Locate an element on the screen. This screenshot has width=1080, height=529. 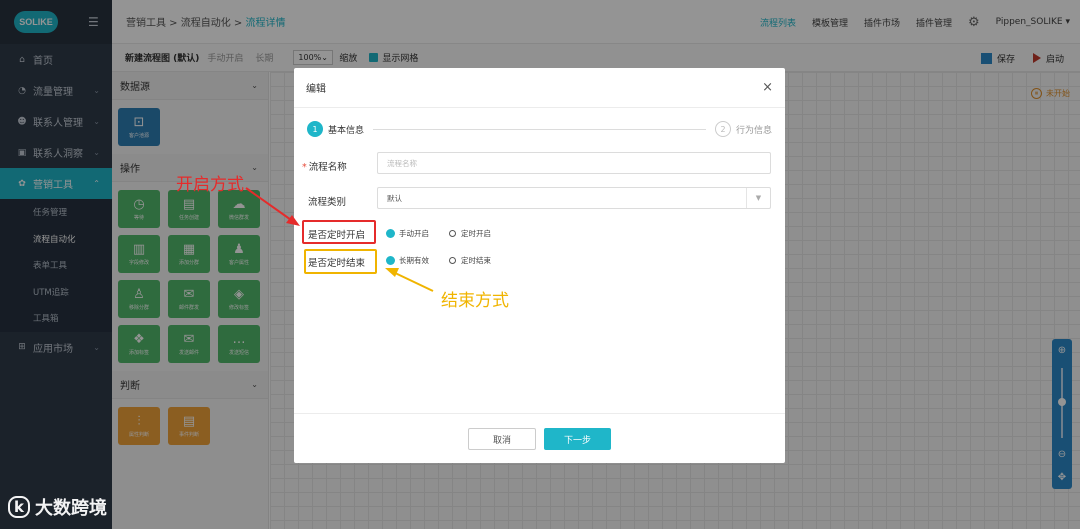
radio-label: 手动开启 is located at coordinates (414, 233).